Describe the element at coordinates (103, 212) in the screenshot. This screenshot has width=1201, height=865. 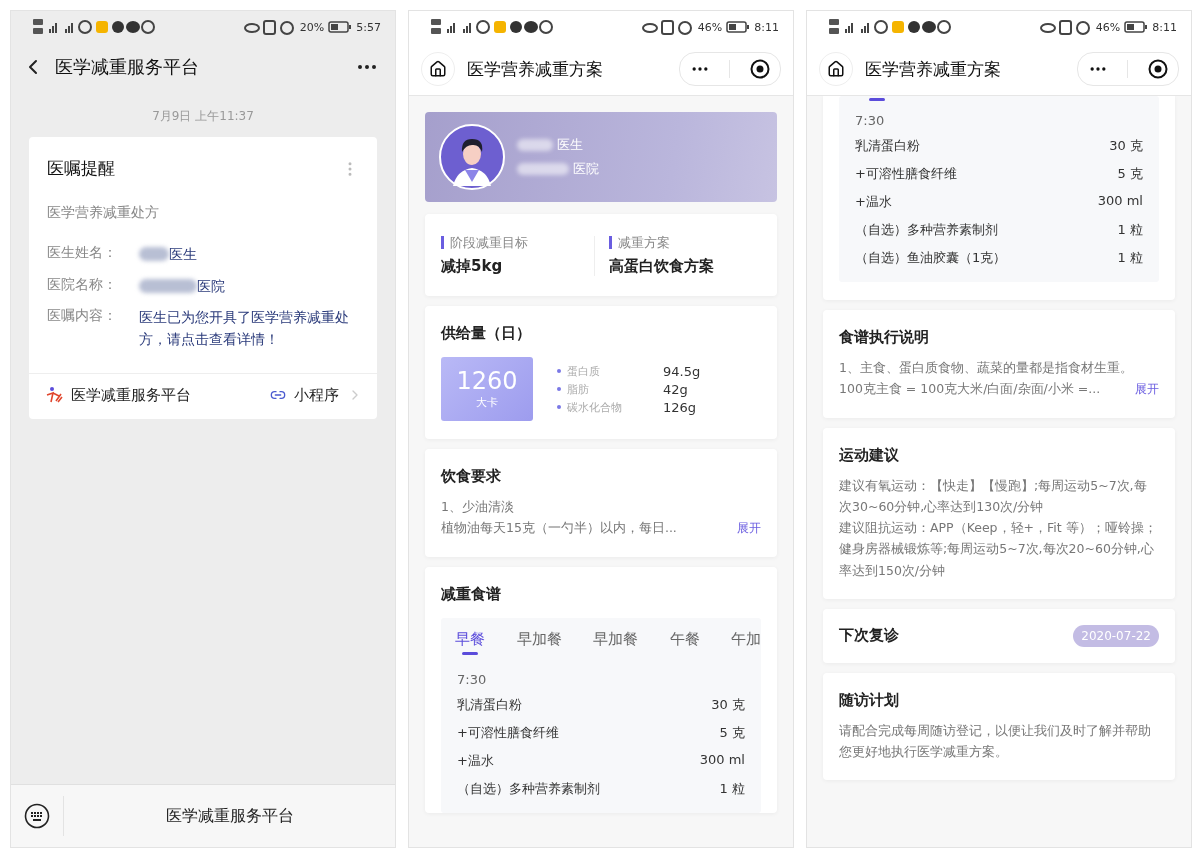
I see `card-subtitle: 医学营养减重处方` at that location.